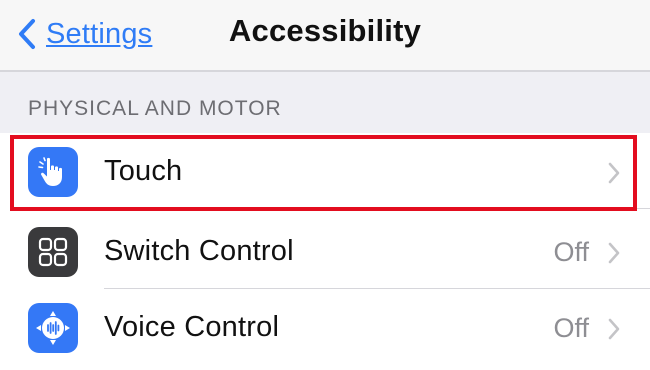 This screenshot has height=370, width=650. Describe the element at coordinates (325, 30) in the screenshot. I see `page-title: Accessibility` at that location.